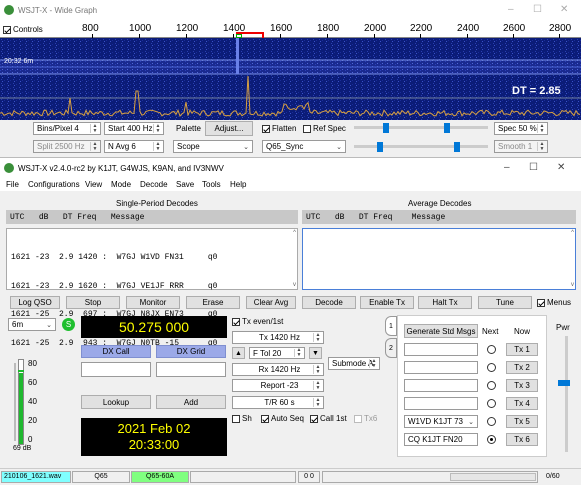 Image resolution: width=581 pixels, height=485 pixels. Describe the element at coordinates (554, 302) in the screenshot. I see `menus-checkbox: Menus` at that location.